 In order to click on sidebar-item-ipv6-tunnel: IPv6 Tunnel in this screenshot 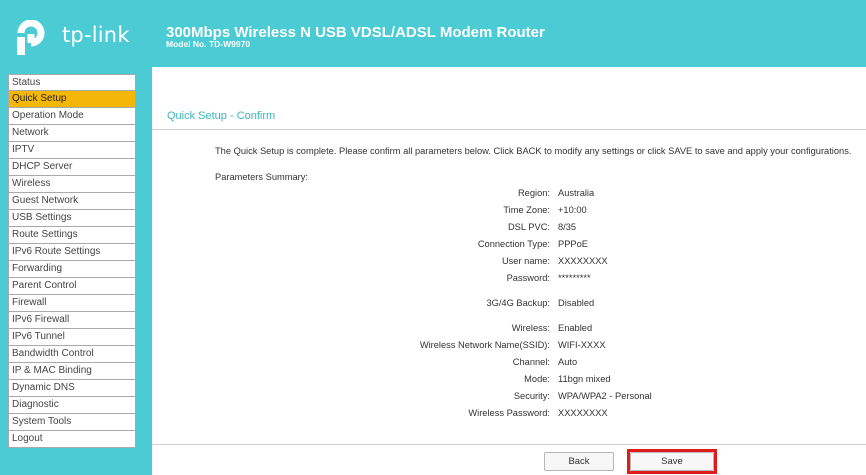, I will do `click(72, 337)`.